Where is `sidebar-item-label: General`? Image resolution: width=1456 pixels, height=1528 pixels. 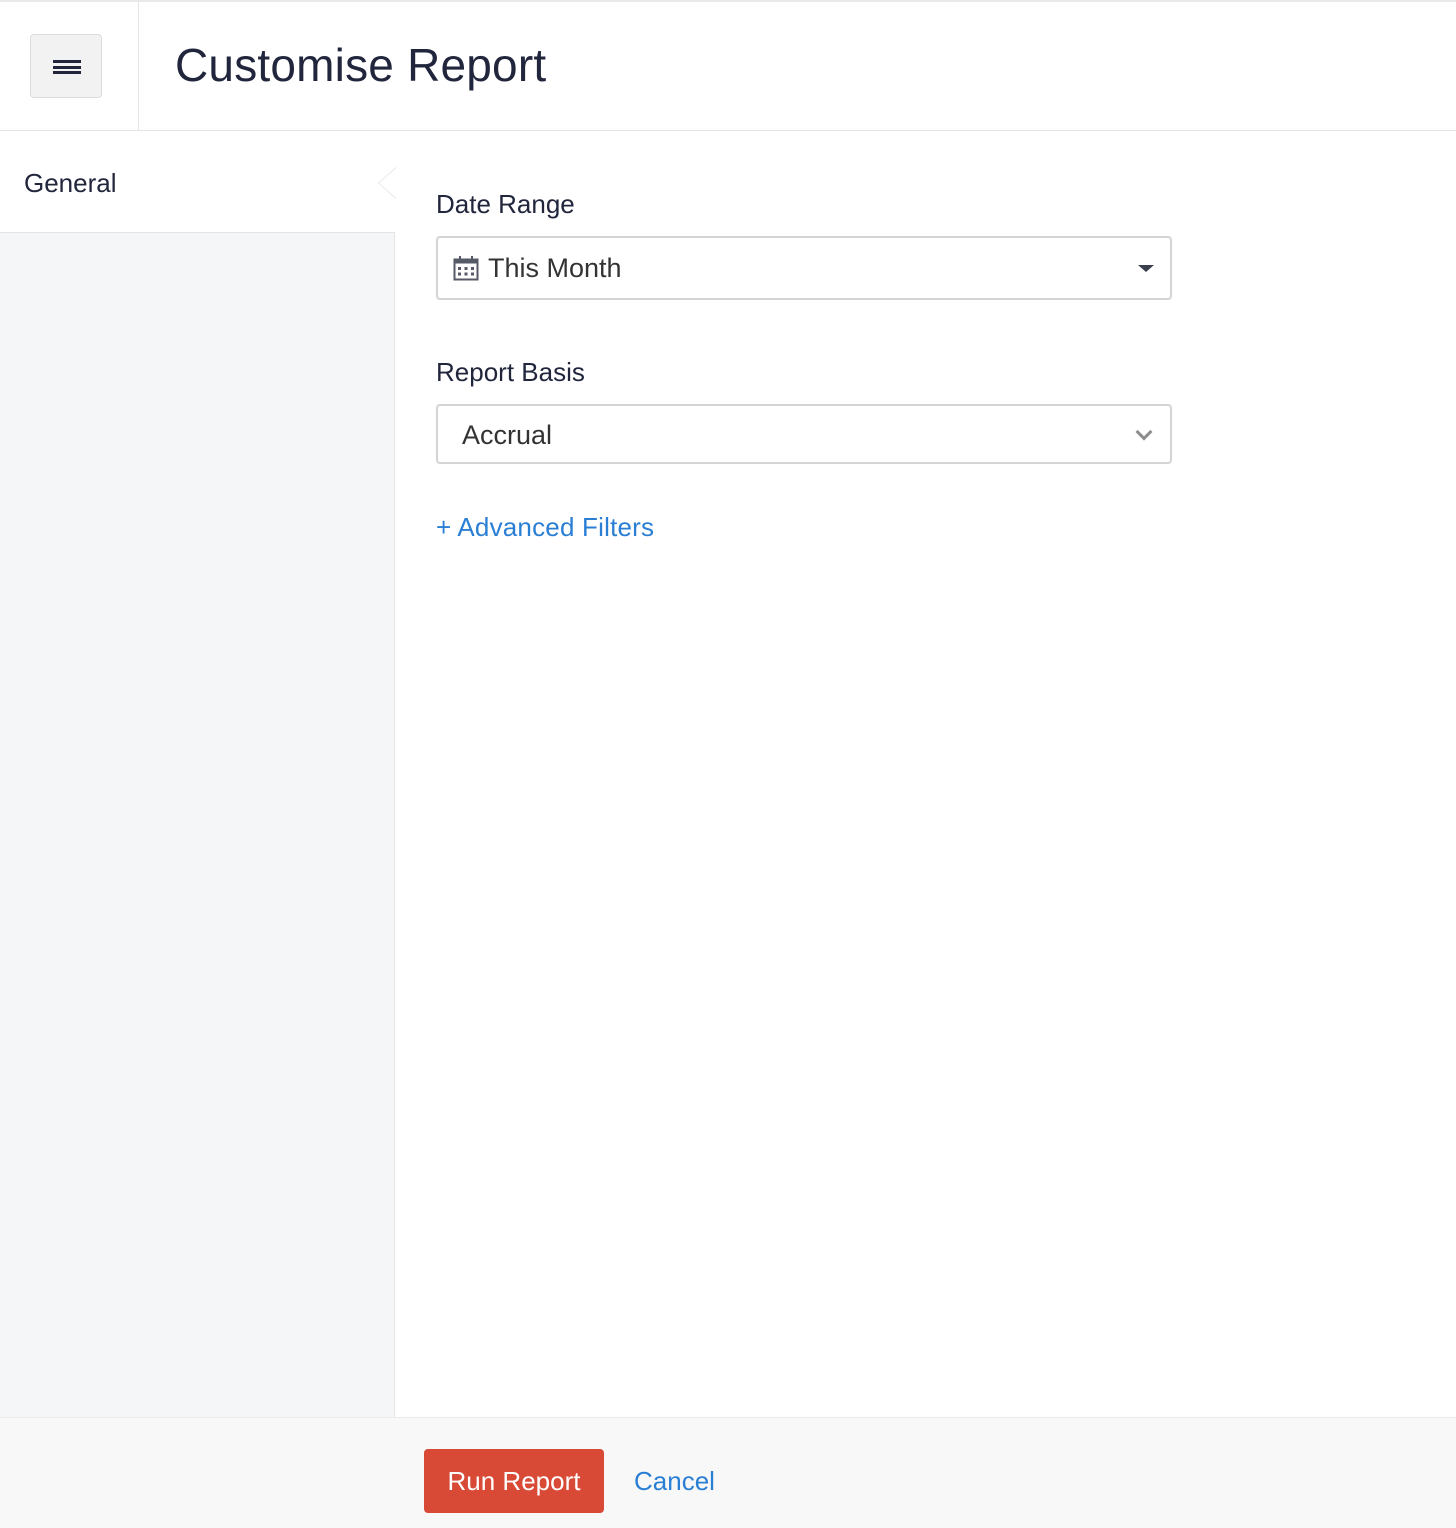 sidebar-item-label: General is located at coordinates (70, 183).